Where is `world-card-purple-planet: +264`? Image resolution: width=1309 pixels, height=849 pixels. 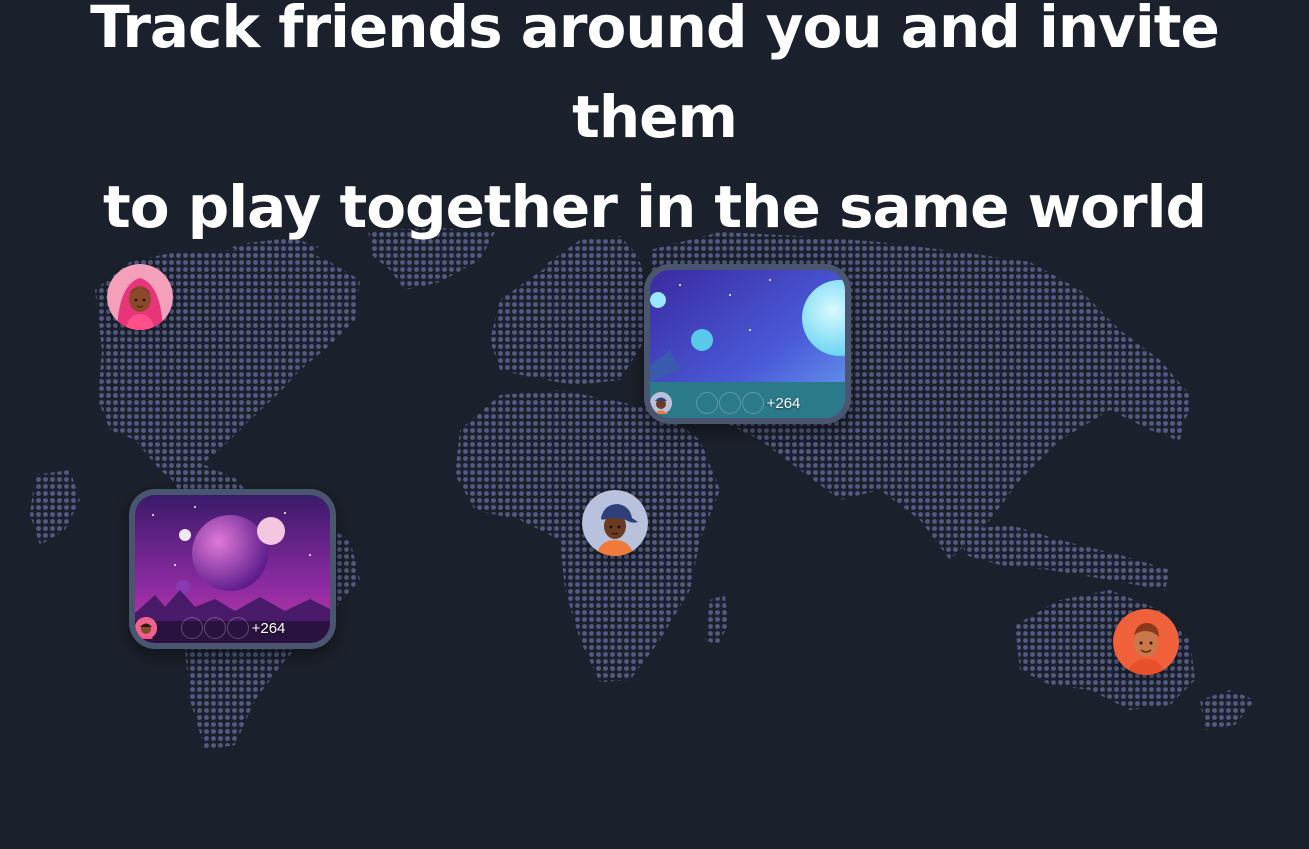
world-card-purple-planet: +264 is located at coordinates (232, 569).